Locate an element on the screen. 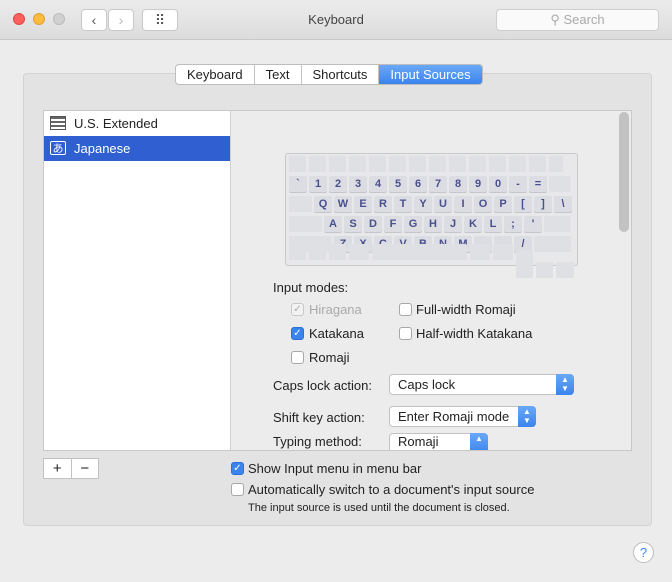 The width and height of the screenshot is (672, 582). show-input-menu-label: Show Input menu in menu bar is located at coordinates (334, 468).